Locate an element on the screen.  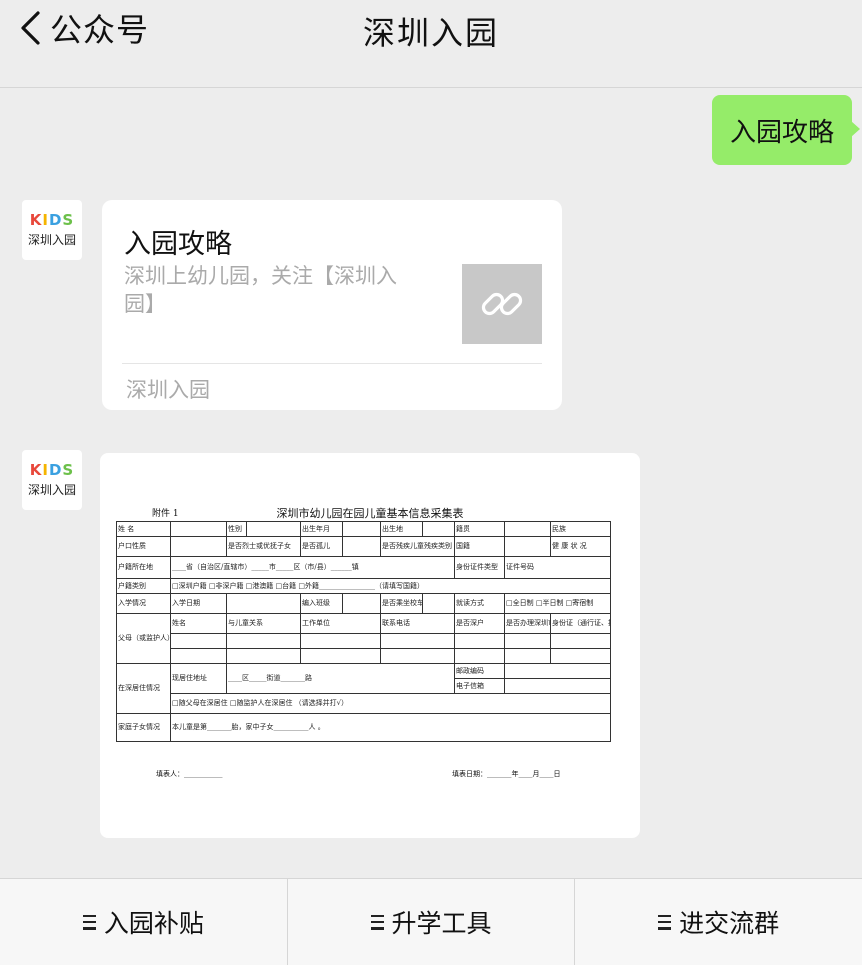
link-card-description: 深圳上幼儿园，关注【深圳入园】 is located at coordinates (260, 290).